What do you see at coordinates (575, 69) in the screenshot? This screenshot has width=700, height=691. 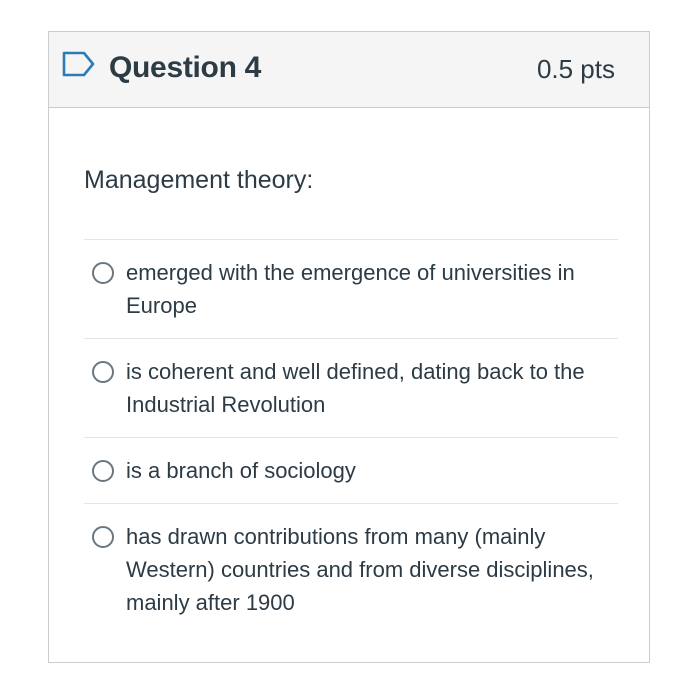 I see `question-points: 0.5 pts` at bounding box center [575, 69].